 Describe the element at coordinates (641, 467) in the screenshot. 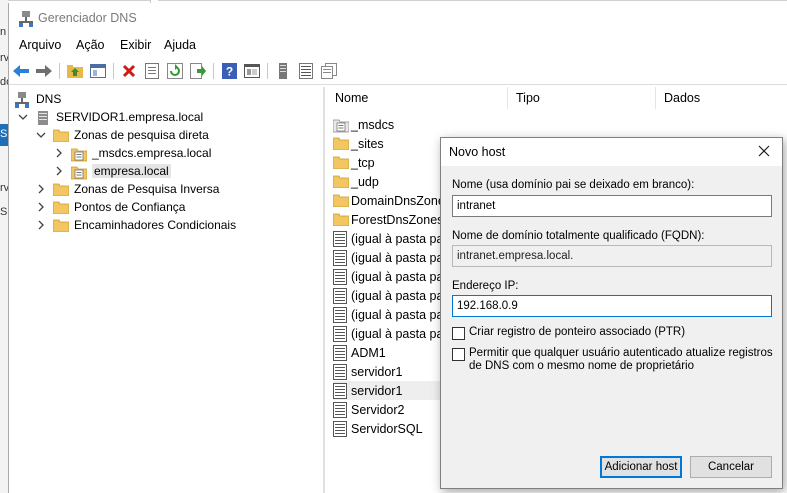

I see `add-host-button: Adicionar host` at that location.